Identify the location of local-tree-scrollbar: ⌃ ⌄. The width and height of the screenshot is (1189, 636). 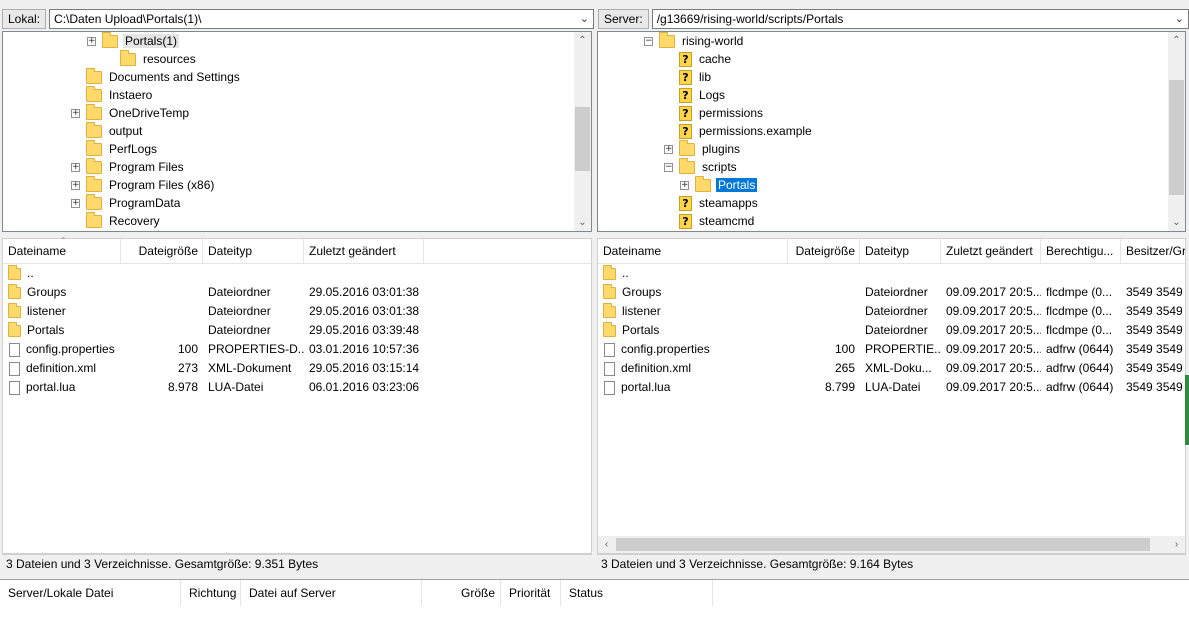
(582, 131).